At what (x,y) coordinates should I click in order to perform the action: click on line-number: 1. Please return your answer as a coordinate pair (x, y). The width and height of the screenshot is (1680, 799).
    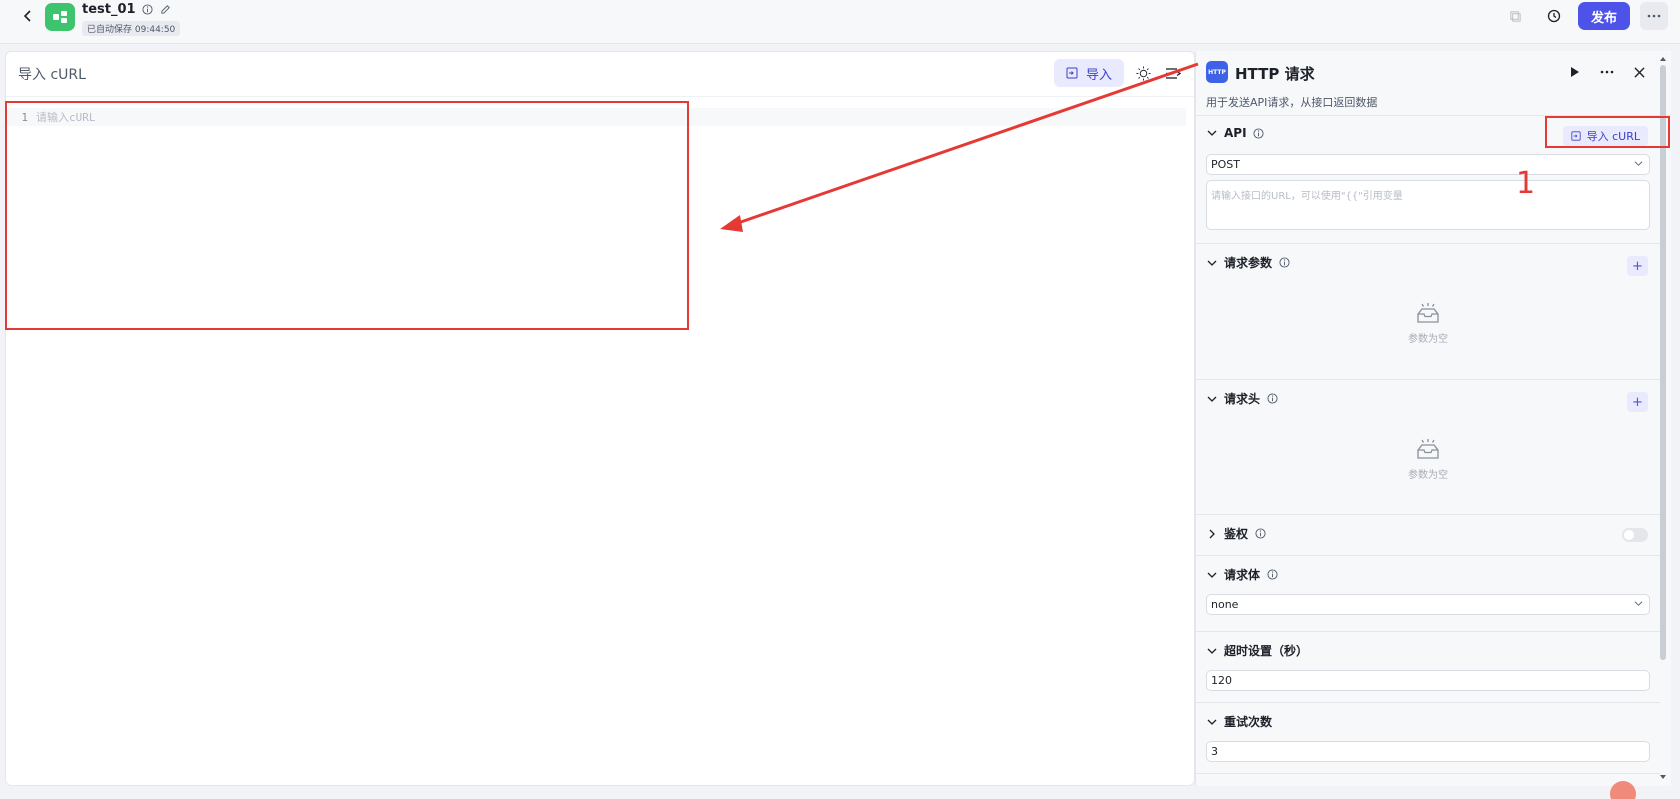
    Looking at the image, I should click on (24, 117).